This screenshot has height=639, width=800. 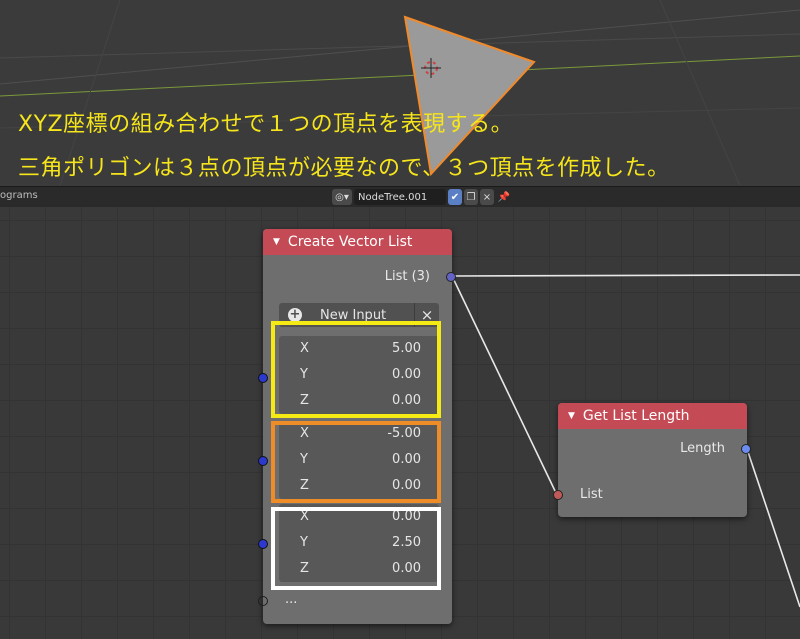 What do you see at coordinates (295, 314) in the screenshot?
I see `plus-icon: +` at bounding box center [295, 314].